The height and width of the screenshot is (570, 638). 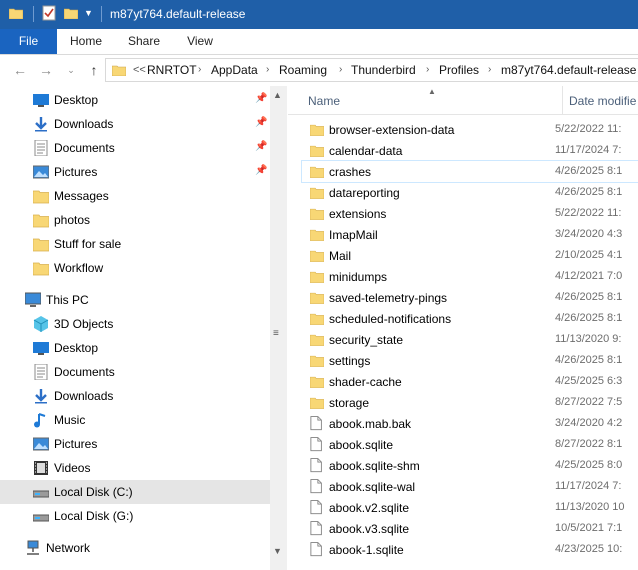 What do you see at coordinates (71, 70) in the screenshot?
I see `recent-locations-chevron-icon: ⌄` at bounding box center [71, 70].